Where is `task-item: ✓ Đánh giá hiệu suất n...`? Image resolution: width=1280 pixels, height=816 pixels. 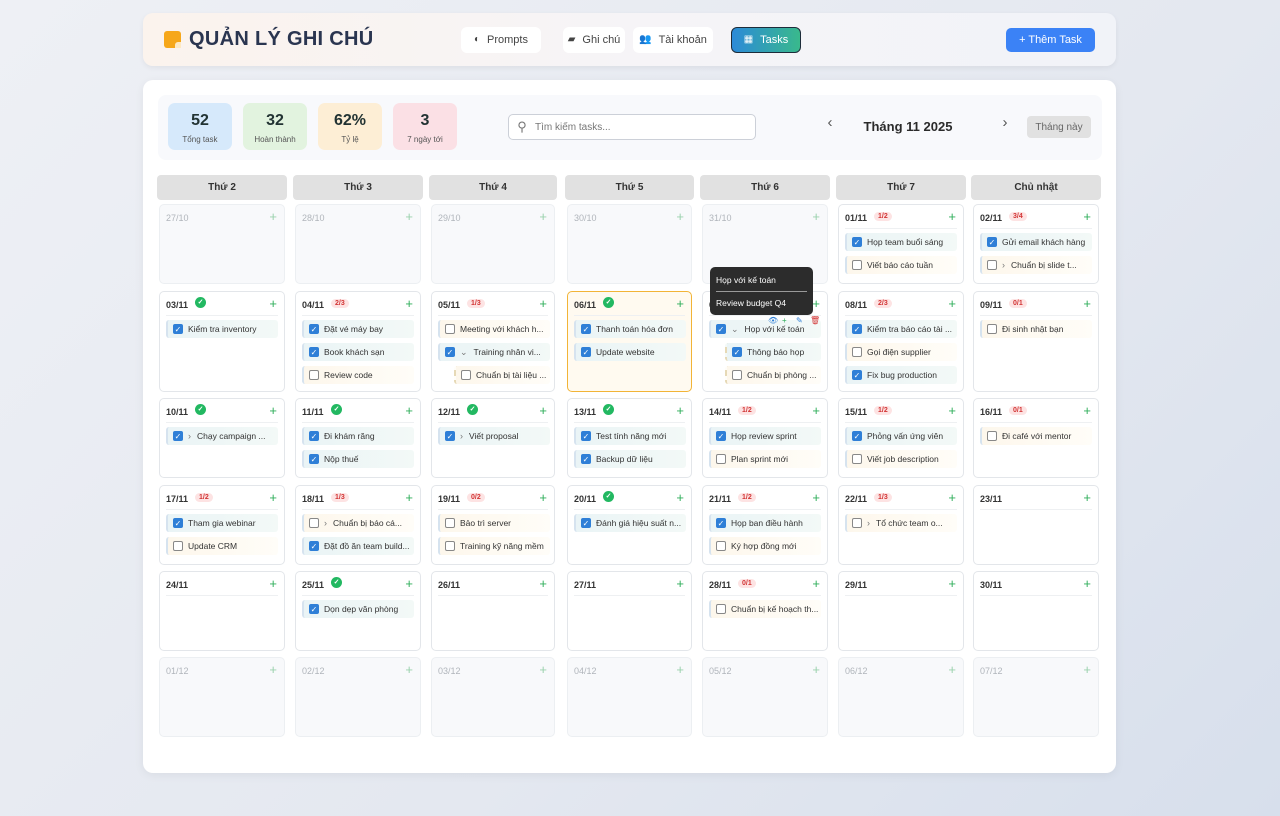 task-item: ✓ Đánh giá hiệu suất n... is located at coordinates (630, 523).